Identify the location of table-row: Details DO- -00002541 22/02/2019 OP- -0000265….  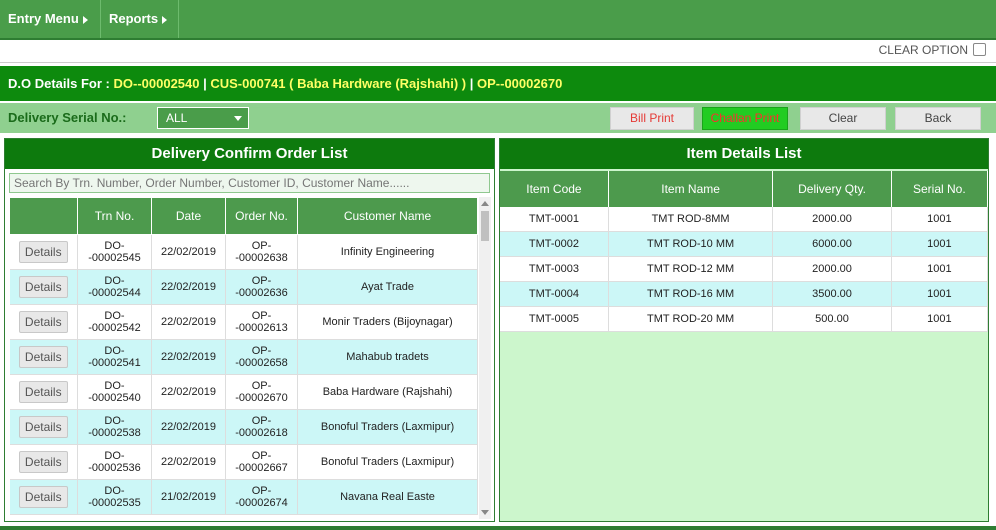
(243, 357).